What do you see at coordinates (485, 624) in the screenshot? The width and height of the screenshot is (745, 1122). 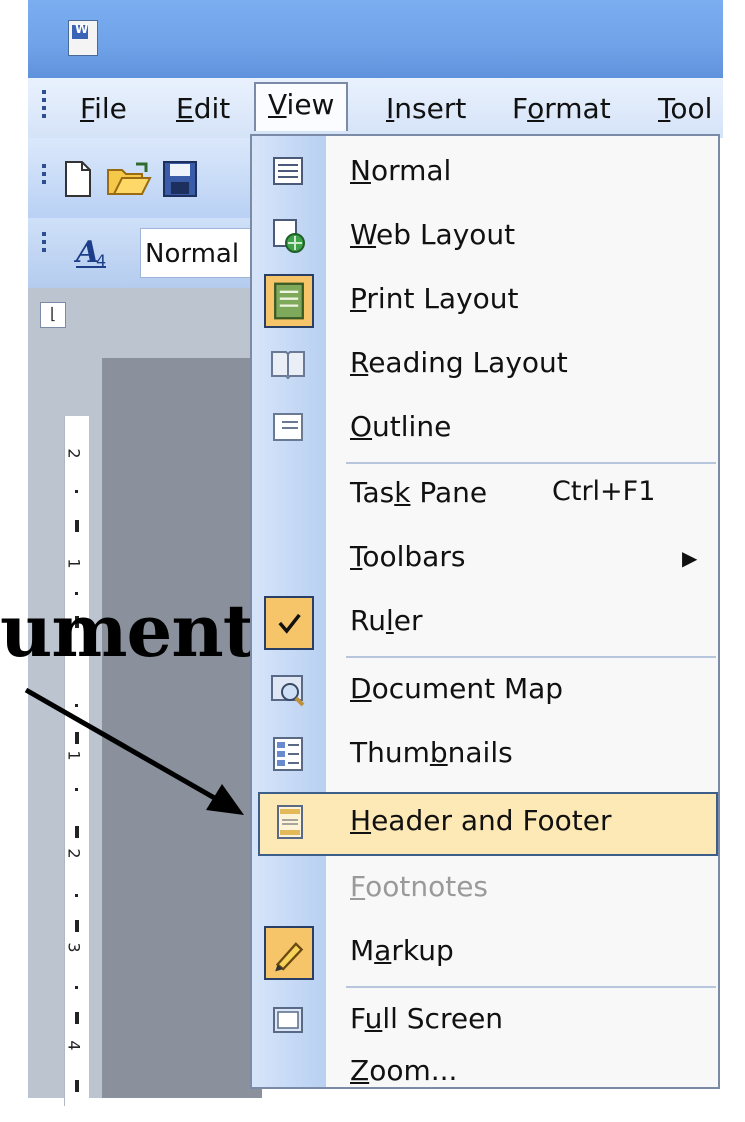 I see `menu-item-ruler: Ruler` at bounding box center [485, 624].